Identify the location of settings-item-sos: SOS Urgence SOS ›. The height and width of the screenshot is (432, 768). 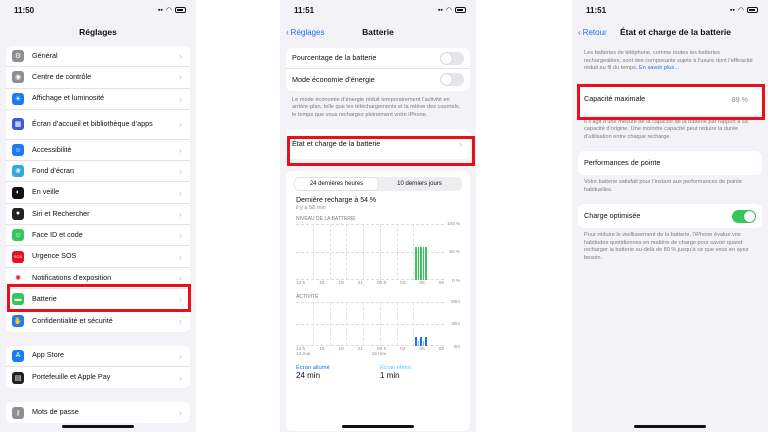
(98, 257).